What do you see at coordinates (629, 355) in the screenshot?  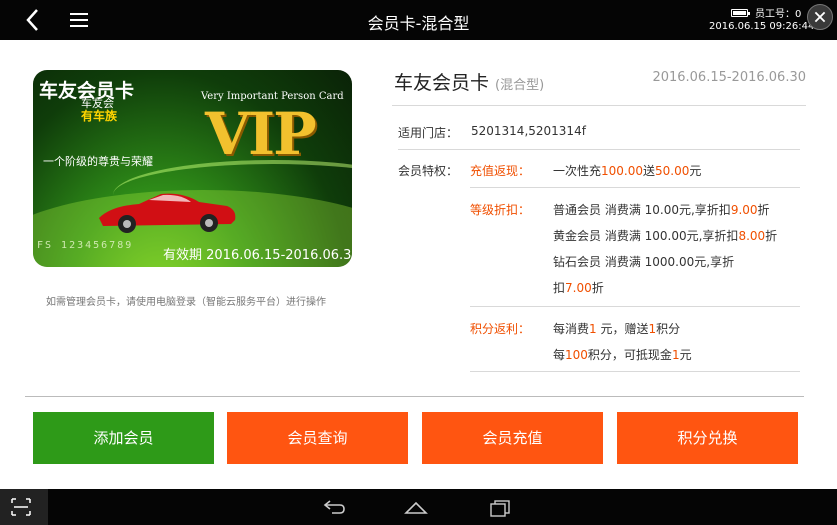 I see `points-text: 积分，可抵现金` at bounding box center [629, 355].